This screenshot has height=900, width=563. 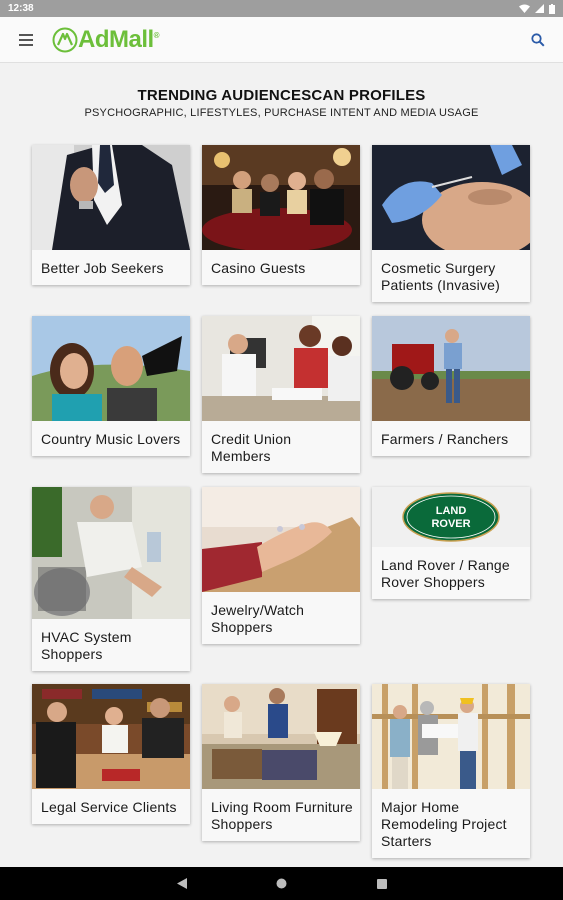 I want to click on profile-label: Better Job Seekers, so click(x=102, y=268).